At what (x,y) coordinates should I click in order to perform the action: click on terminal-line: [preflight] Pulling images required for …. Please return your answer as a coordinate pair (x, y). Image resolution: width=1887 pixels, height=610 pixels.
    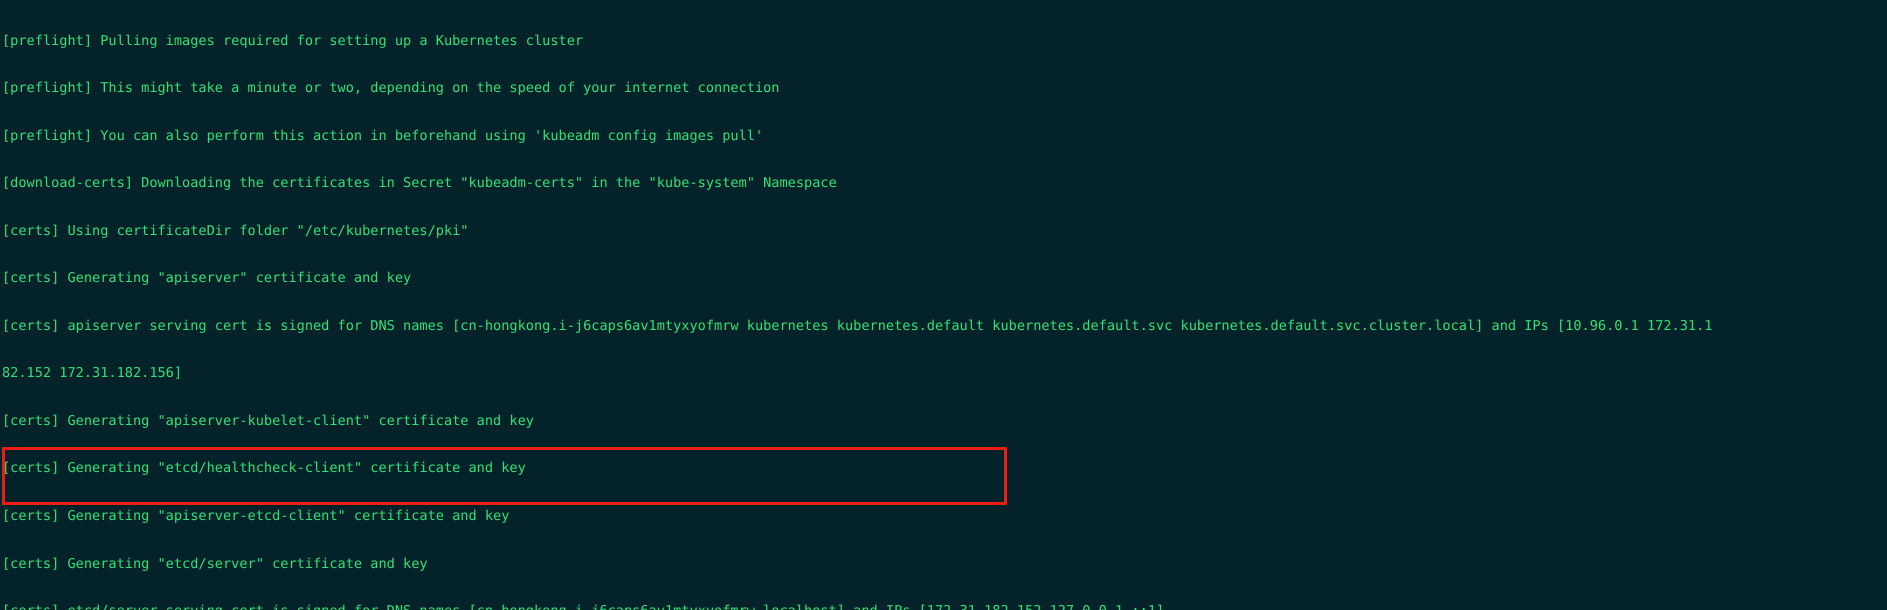
    Looking at the image, I should click on (293, 40).